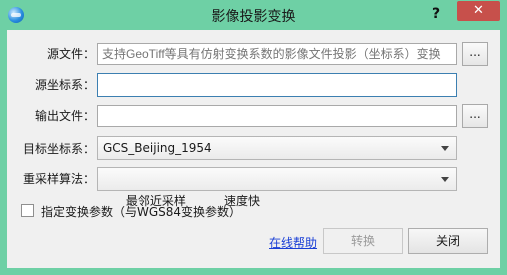 The width and height of the screenshot is (507, 275). Describe the element at coordinates (436, 14) in the screenshot. I see `help-button: ?` at that location.